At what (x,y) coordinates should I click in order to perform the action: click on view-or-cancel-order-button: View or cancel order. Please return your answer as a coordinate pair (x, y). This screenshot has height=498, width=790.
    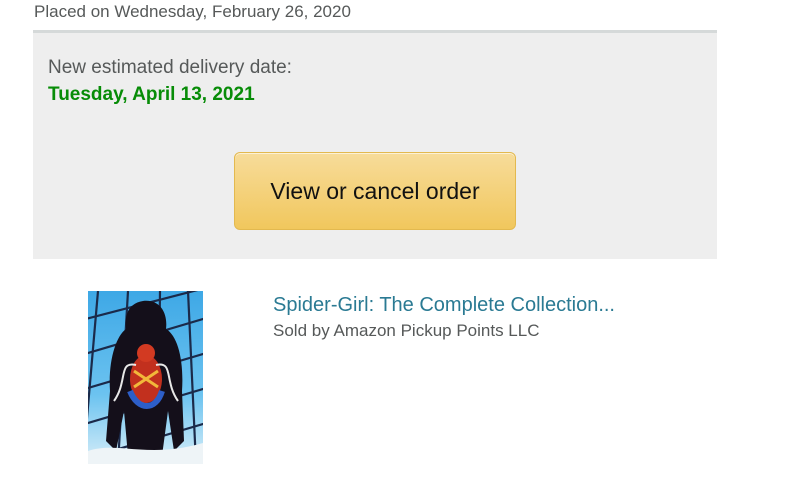
    Looking at the image, I should click on (375, 191).